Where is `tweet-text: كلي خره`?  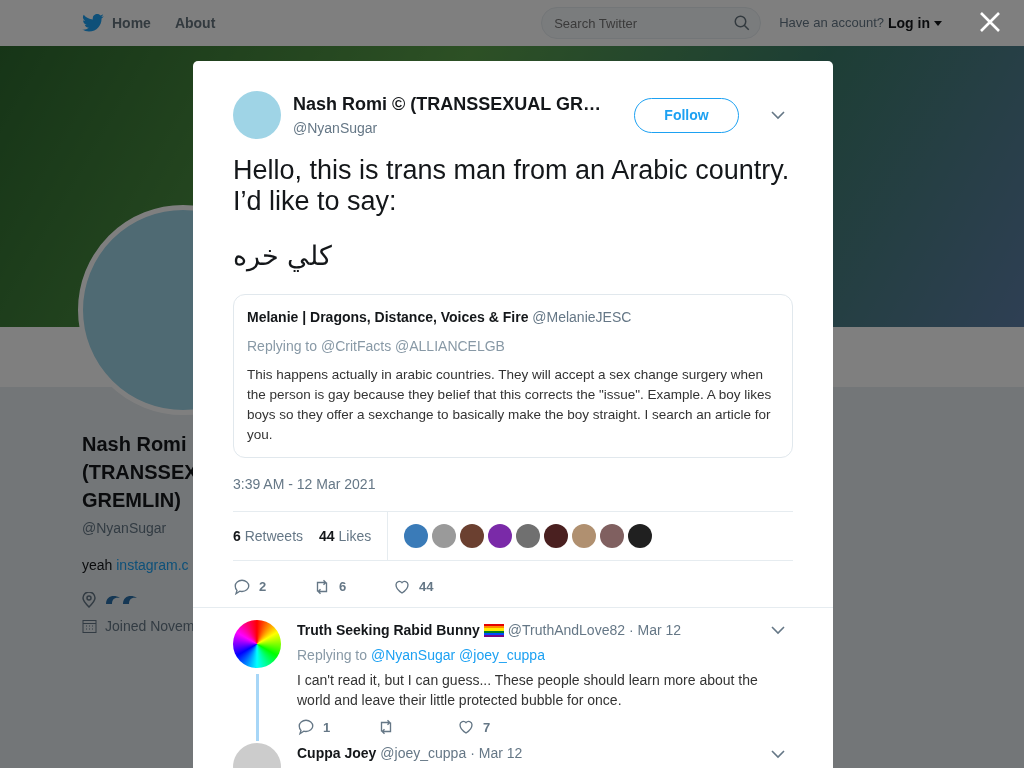 tweet-text: كلي خره is located at coordinates (282, 256).